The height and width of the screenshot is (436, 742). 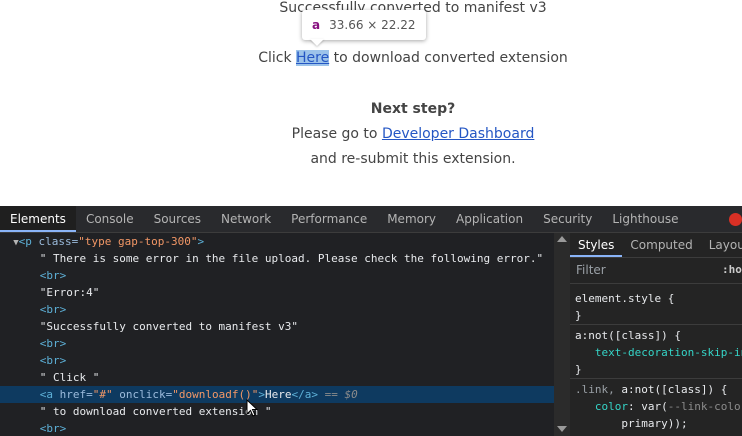 I want to click on tooltip-size: 33.66 × 22.22, so click(x=372, y=25).